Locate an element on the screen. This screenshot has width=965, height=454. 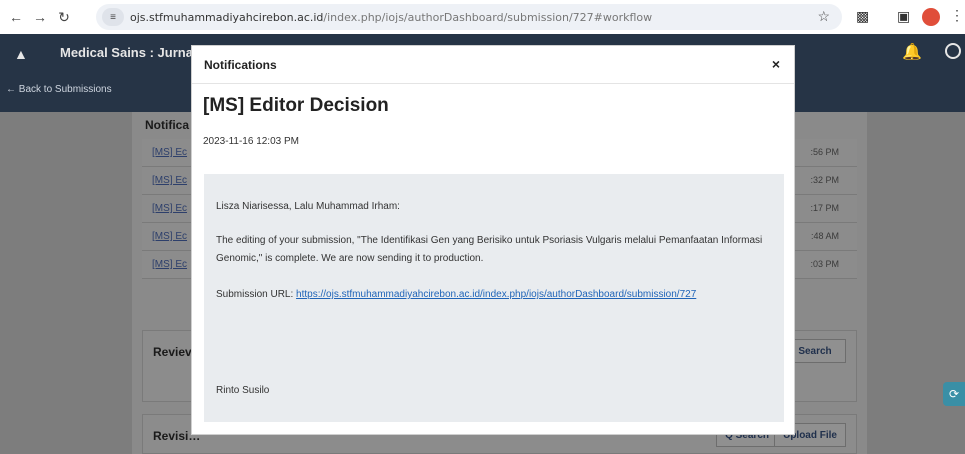
notification-time: :56 PM is located at coordinates (824, 152).